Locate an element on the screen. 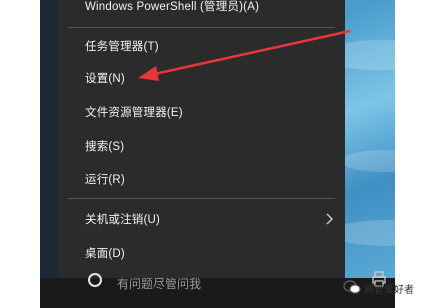 The image size is (428, 308). menu-item-label: Windows PowerShell (管理员)(A) is located at coordinates (172, 7).